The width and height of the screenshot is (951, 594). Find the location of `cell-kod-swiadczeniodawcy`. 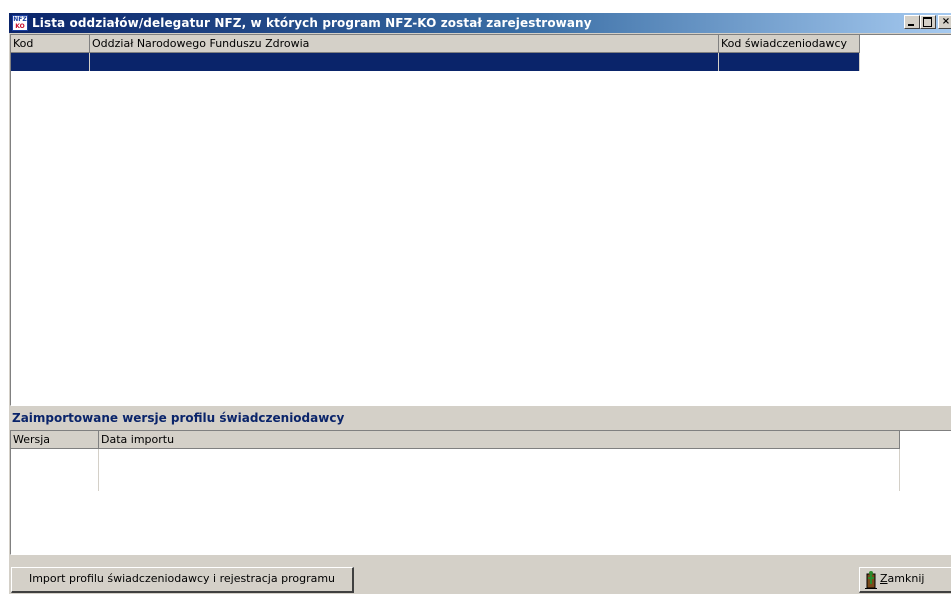

cell-kod-swiadczeniodawcy is located at coordinates (789, 62).